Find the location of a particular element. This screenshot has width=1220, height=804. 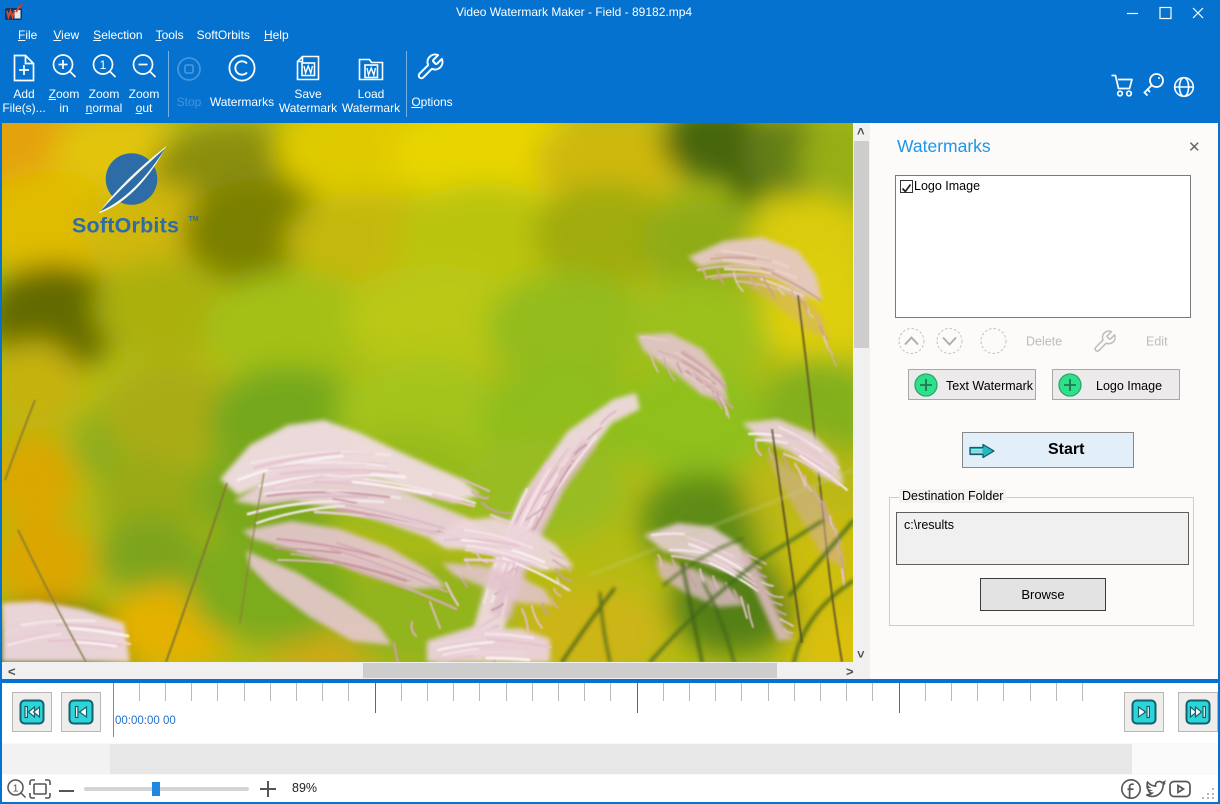

svg-text: SoftOrbits is located at coordinates (125, 226).